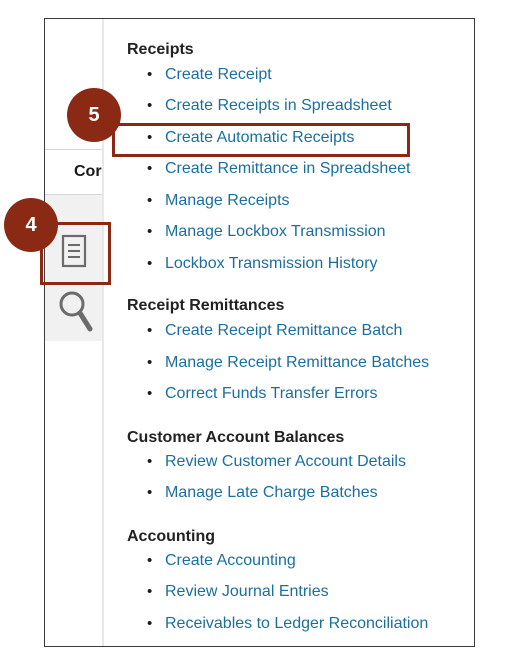 This screenshot has height=666, width=518. I want to click on rail-separator, so click(73, 149).